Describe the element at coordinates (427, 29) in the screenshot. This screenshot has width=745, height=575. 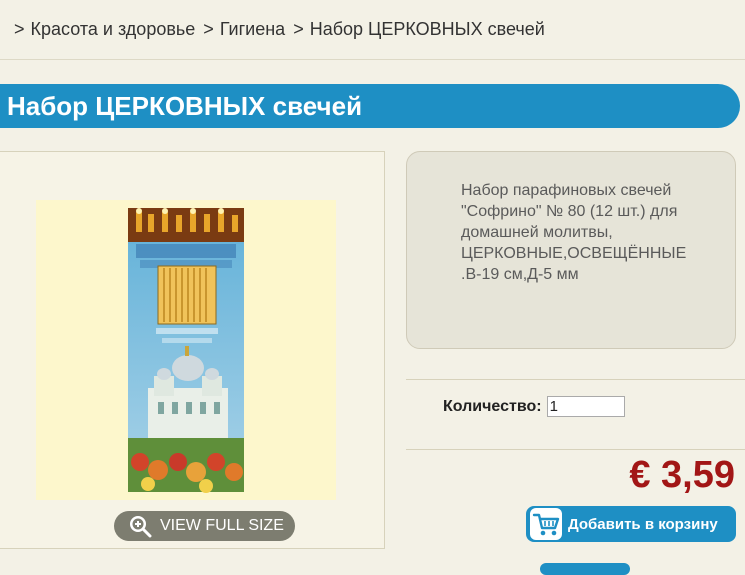
I see `breadcrumb-current-label: Набор ЦЕРКОВНЫХ свечей` at that location.